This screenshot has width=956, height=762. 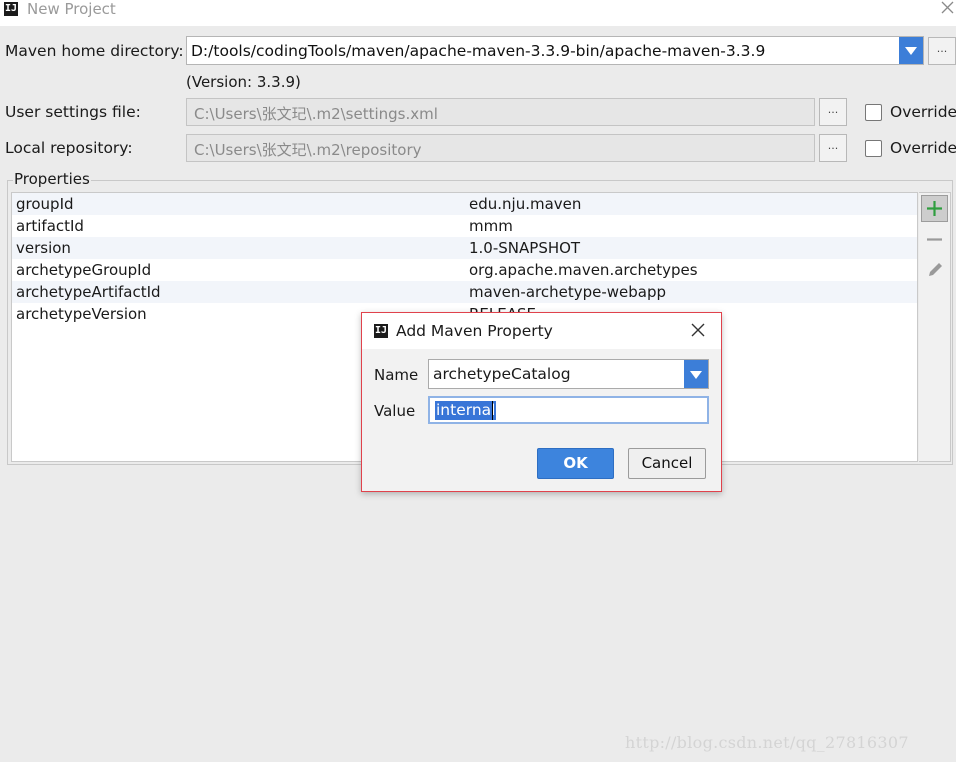 I want to click on cancel-button: Cancel, so click(x=667, y=463).